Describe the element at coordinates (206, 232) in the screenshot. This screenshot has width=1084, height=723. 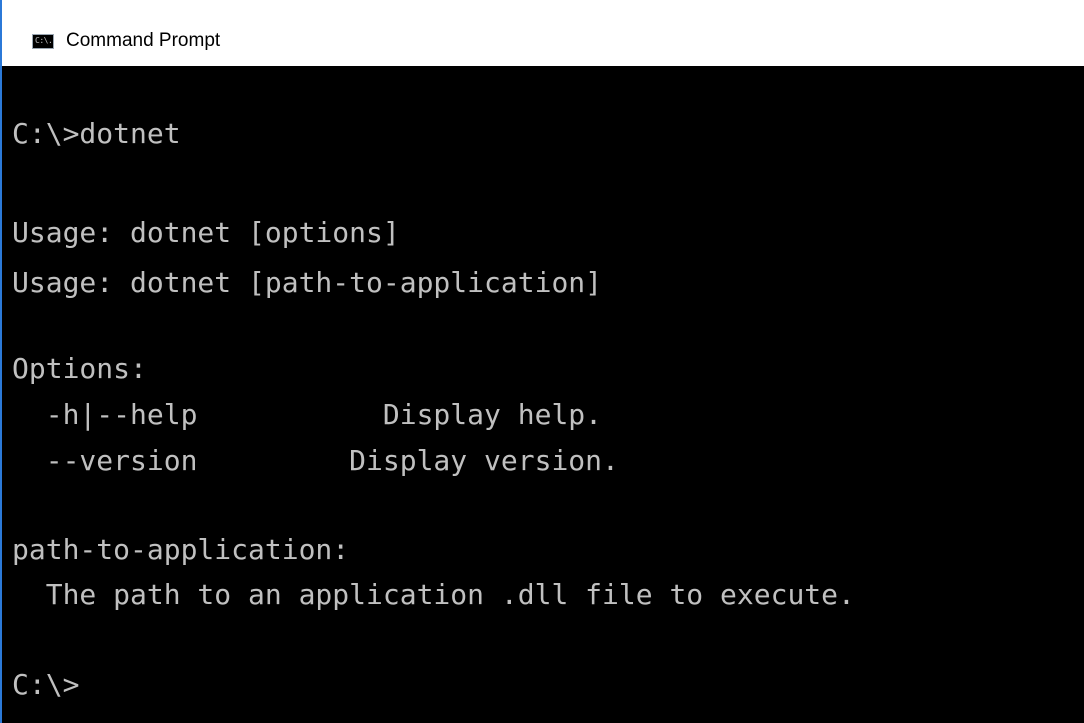
I see `console-line-usage-options: Usage: dotnet [options]` at that location.